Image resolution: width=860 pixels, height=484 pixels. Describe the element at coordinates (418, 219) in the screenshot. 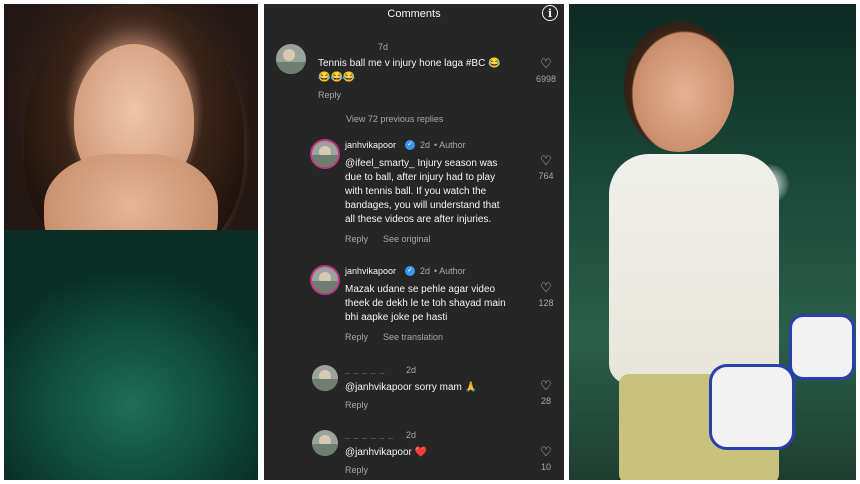

I see `reply-text-line: all these videos are after injuries.` at that location.